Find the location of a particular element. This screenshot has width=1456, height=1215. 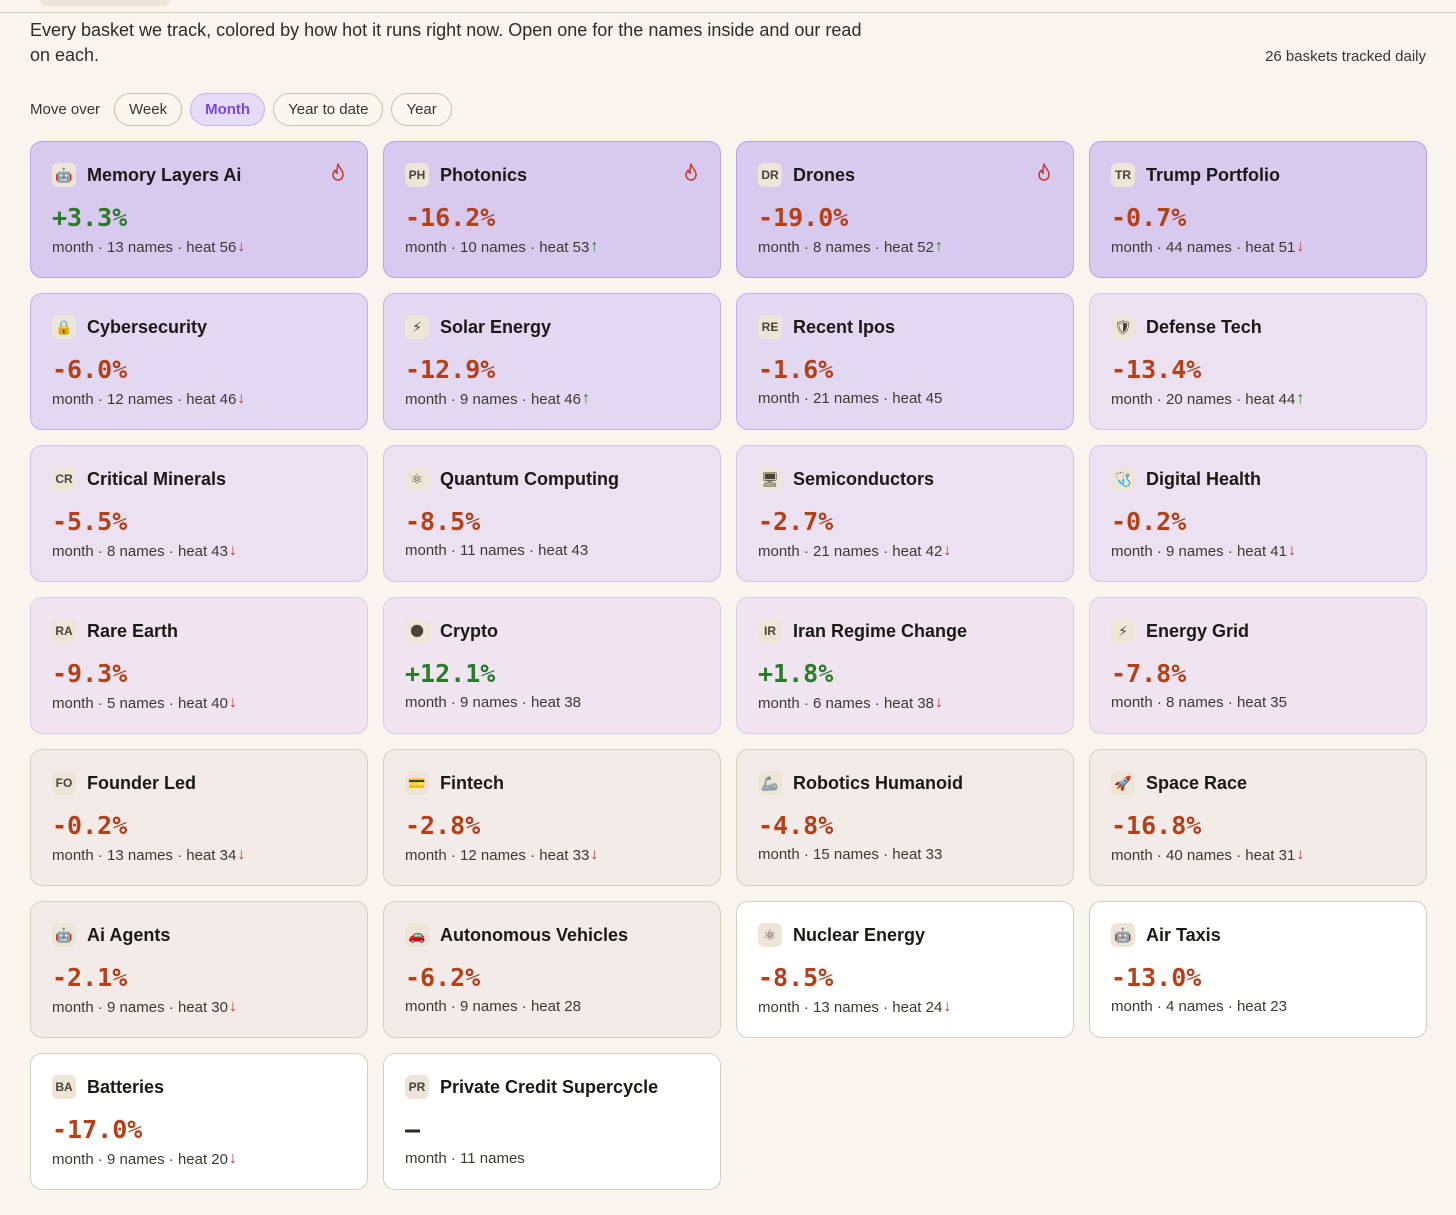

basket-name: Autonomous Vehicles is located at coordinates (534, 934).